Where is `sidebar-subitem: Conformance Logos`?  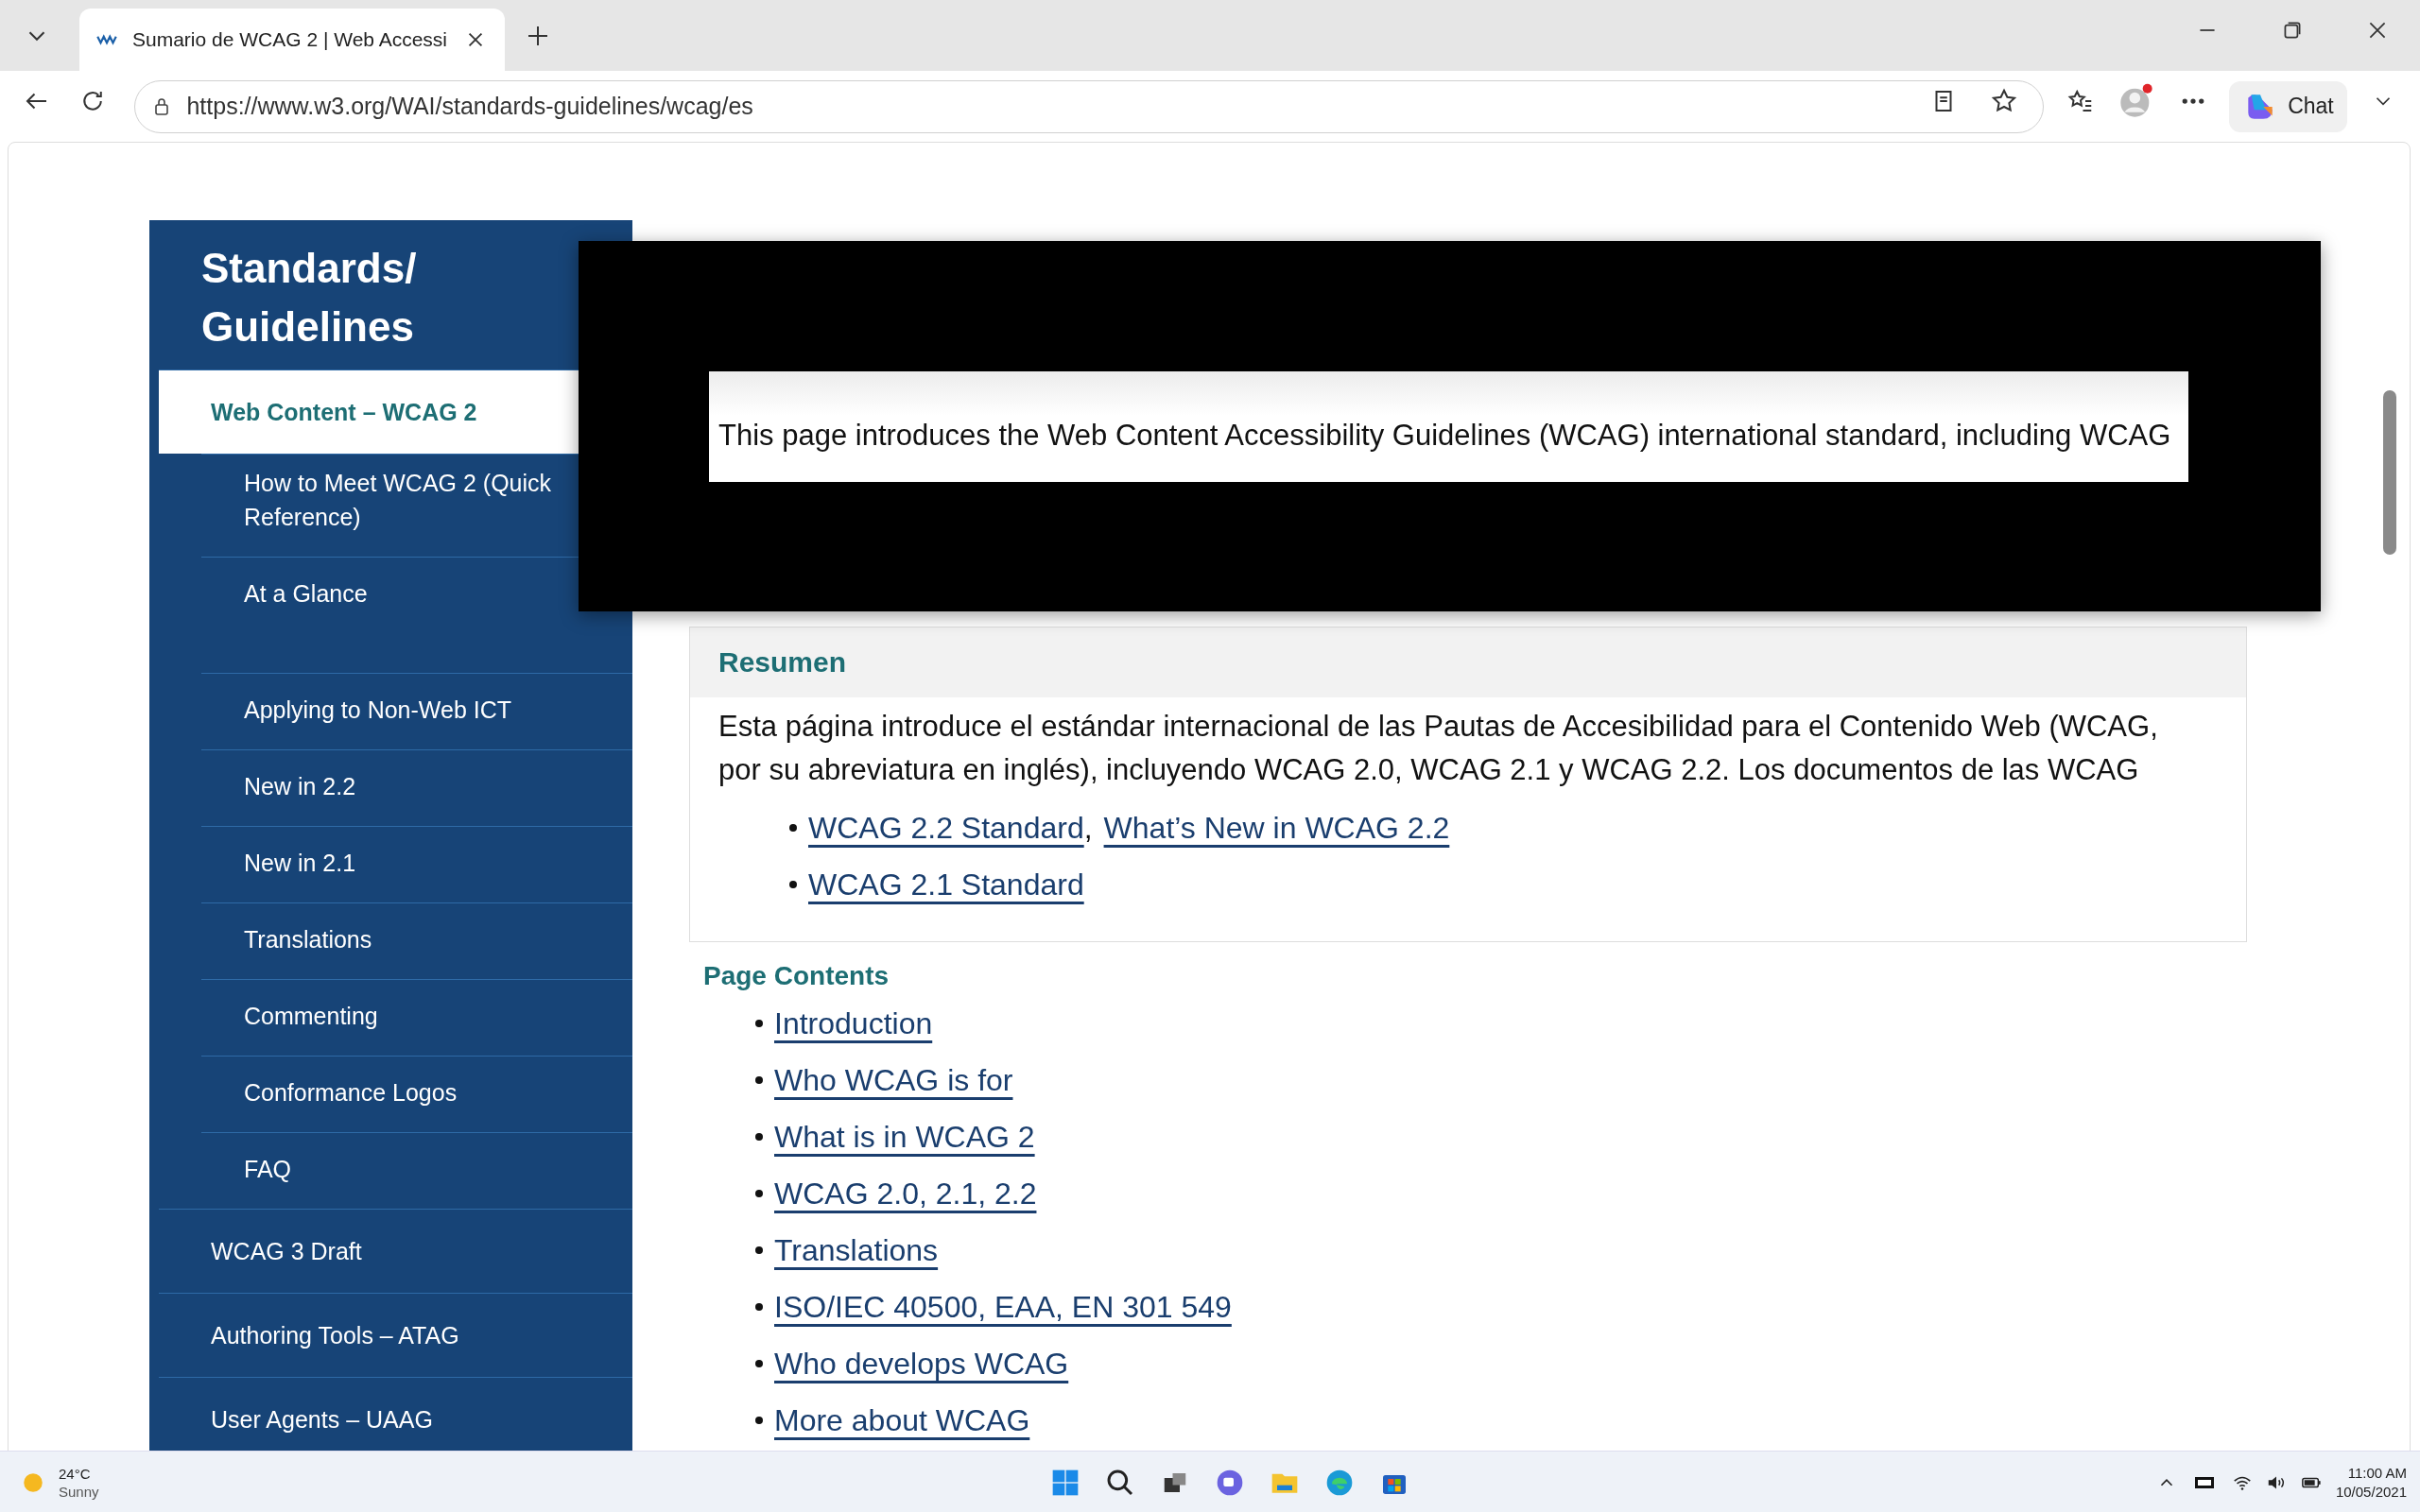
sidebar-subitem: Conformance Logos is located at coordinates (416, 1094).